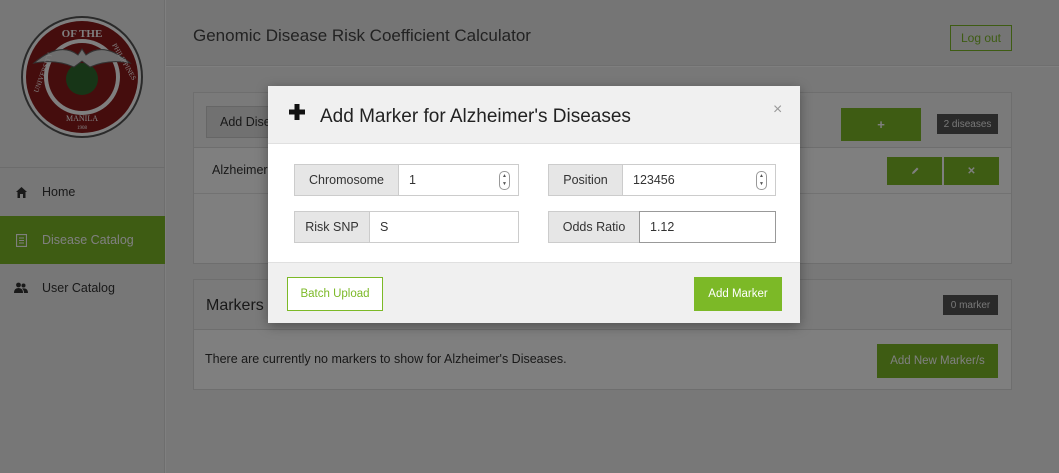 Image resolution: width=1059 pixels, height=473 pixels. Describe the element at coordinates (412, 180) in the screenshot. I see `chromosome-value: 1` at that location.